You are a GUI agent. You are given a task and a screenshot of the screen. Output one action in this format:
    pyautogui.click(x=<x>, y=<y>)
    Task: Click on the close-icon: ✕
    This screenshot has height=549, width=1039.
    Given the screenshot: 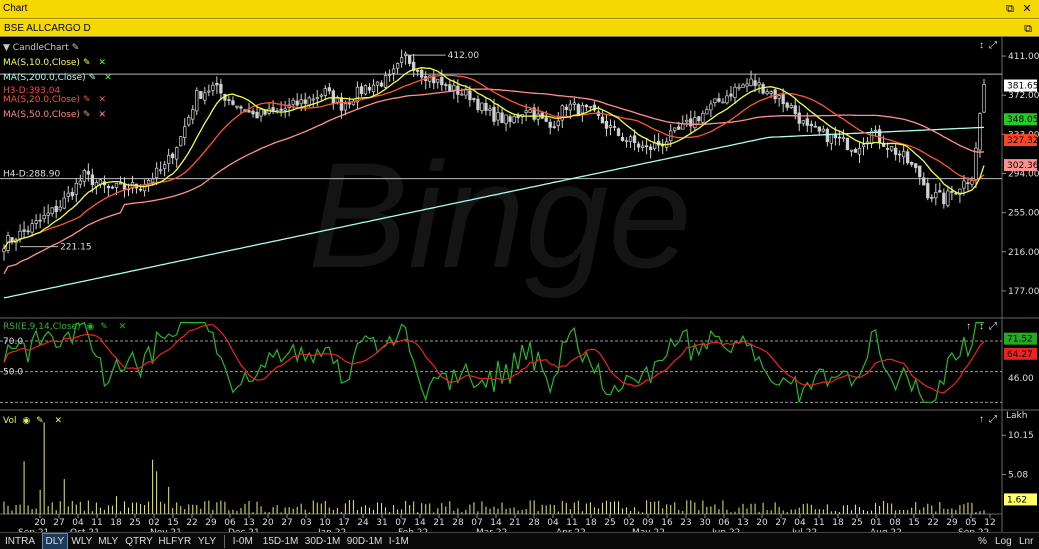 What is the action you would take?
    pyautogui.click(x=1027, y=9)
    